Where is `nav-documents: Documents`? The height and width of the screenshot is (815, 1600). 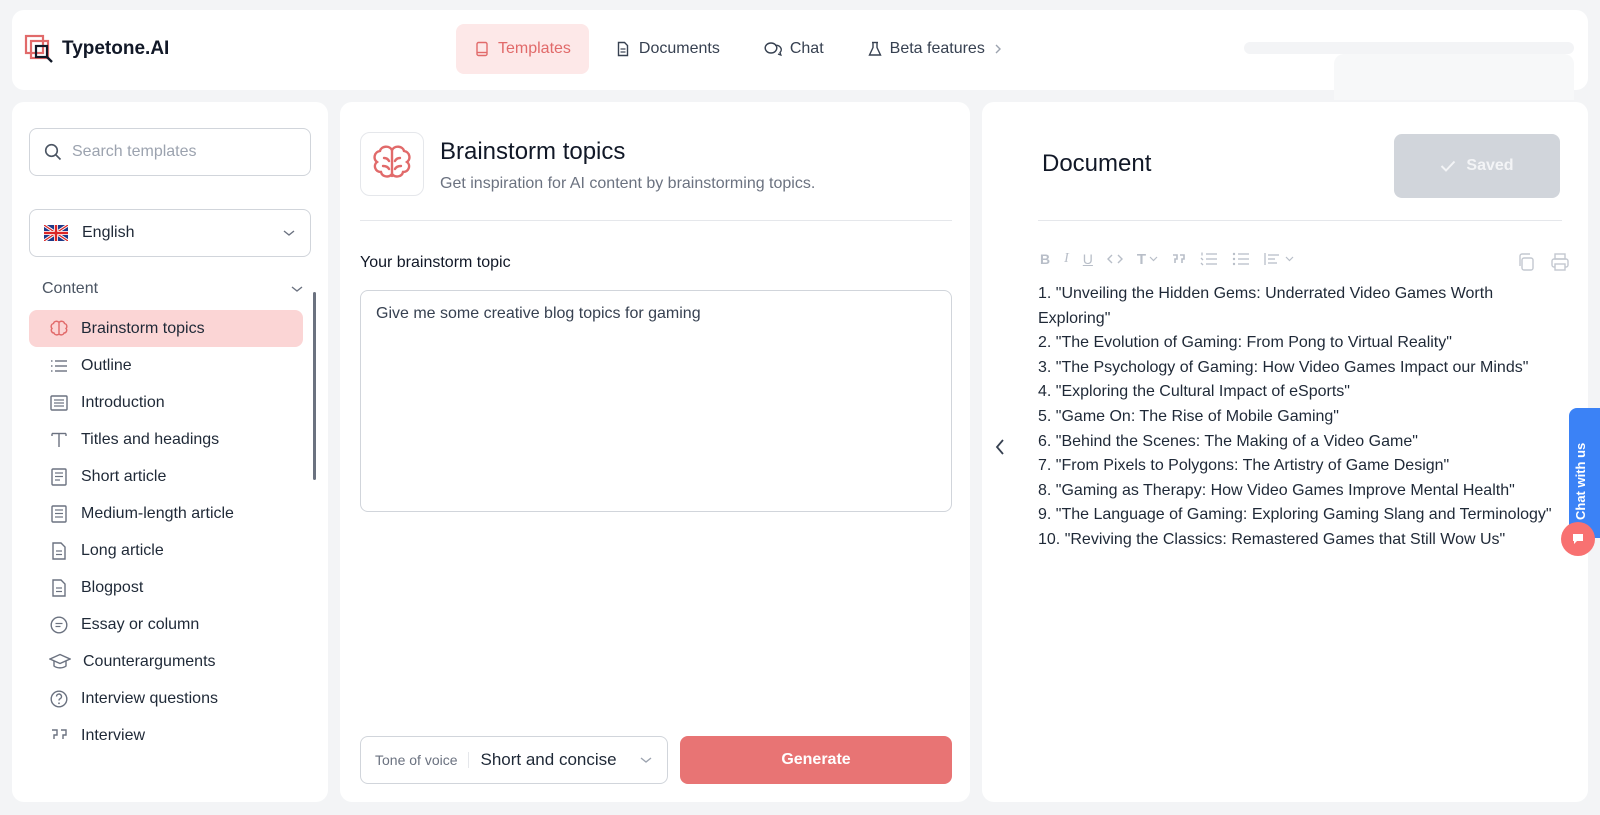
nav-documents: Documents is located at coordinates (667, 49).